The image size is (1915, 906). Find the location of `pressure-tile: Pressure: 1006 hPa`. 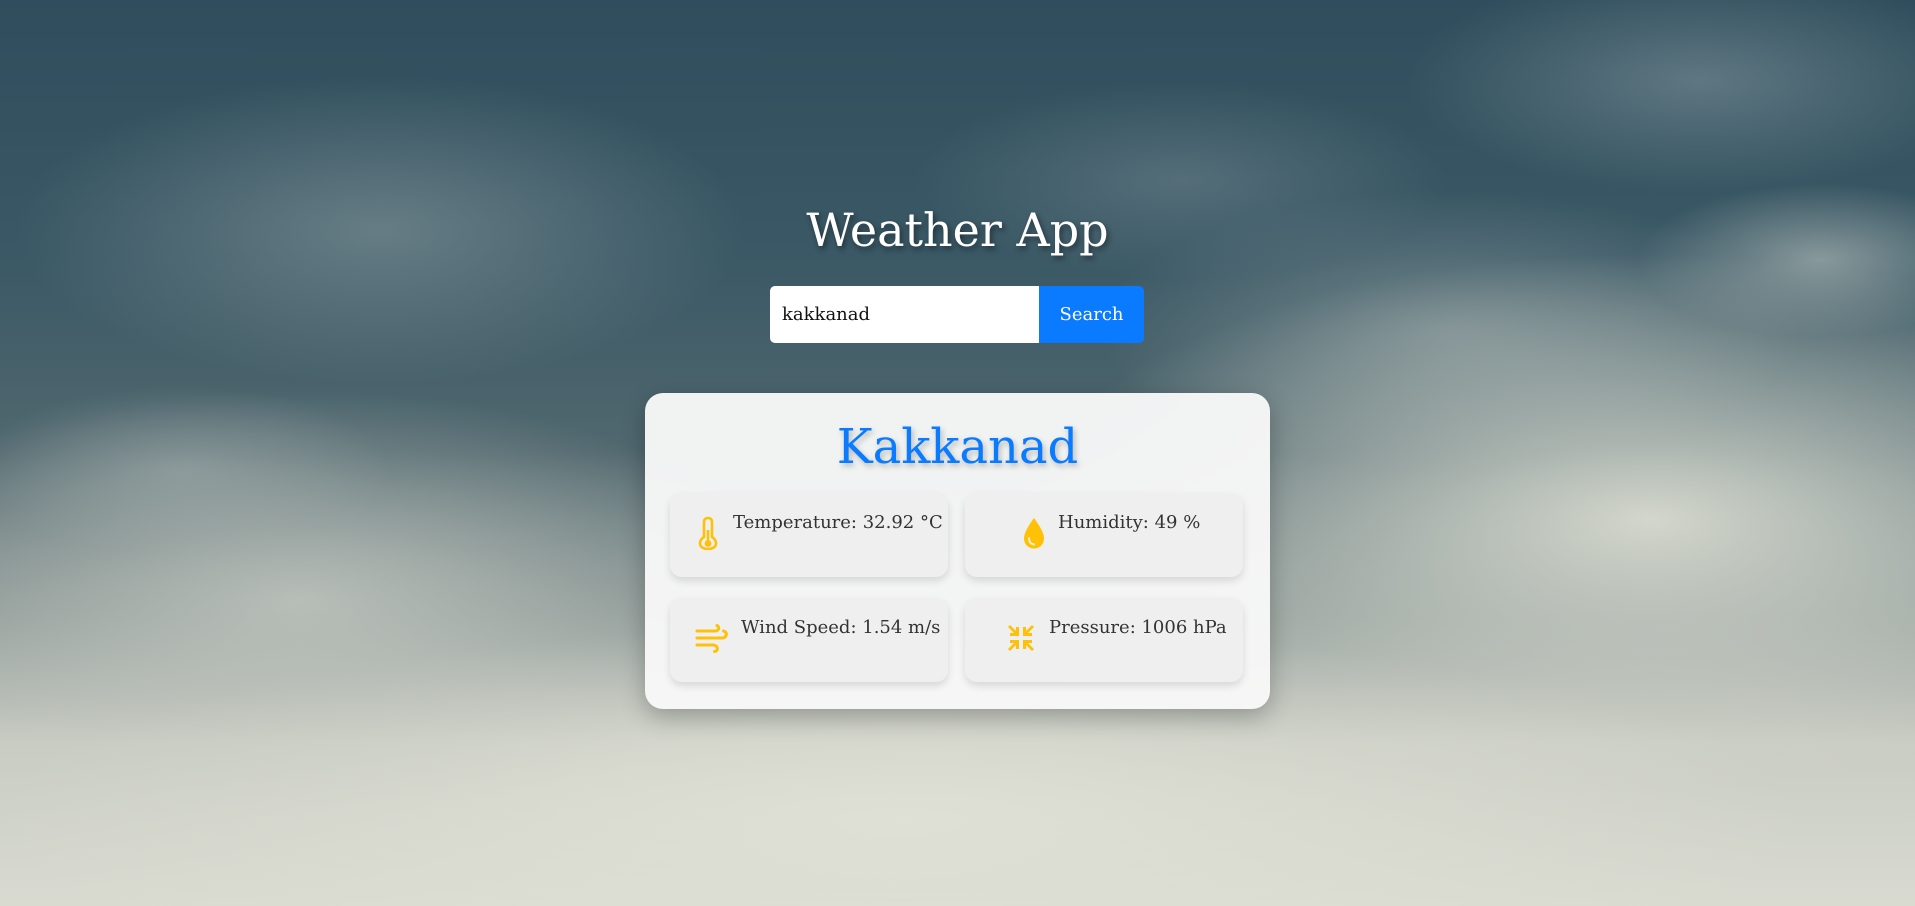

pressure-tile: Pressure: 1006 hPa is located at coordinates (1104, 640).